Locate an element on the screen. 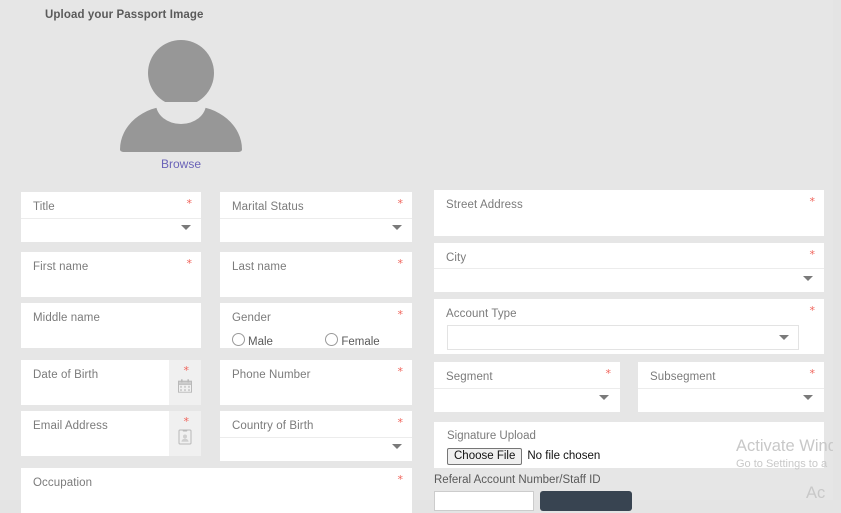 This screenshot has height=513, width=841. field-subsegment-label: Subsegment is located at coordinates (683, 377).